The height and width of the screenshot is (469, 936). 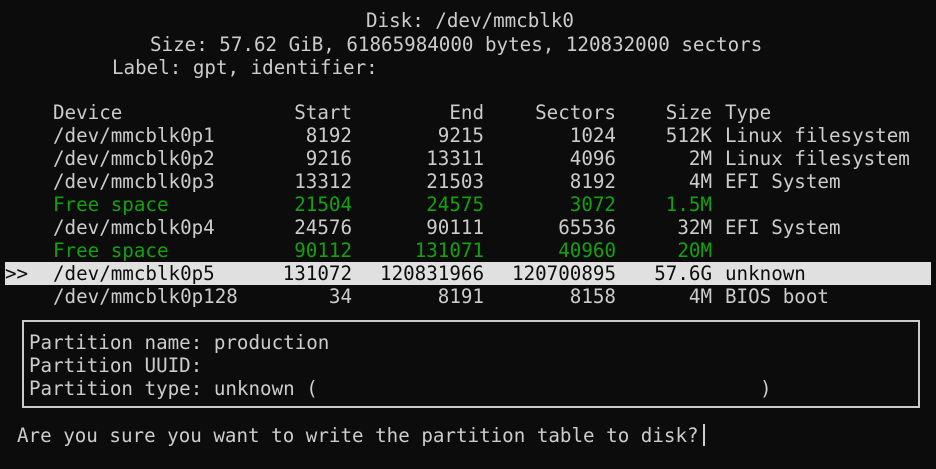 I want to click on disk-title: Disk: /dev/mmcblk0, so click(x=470, y=20).